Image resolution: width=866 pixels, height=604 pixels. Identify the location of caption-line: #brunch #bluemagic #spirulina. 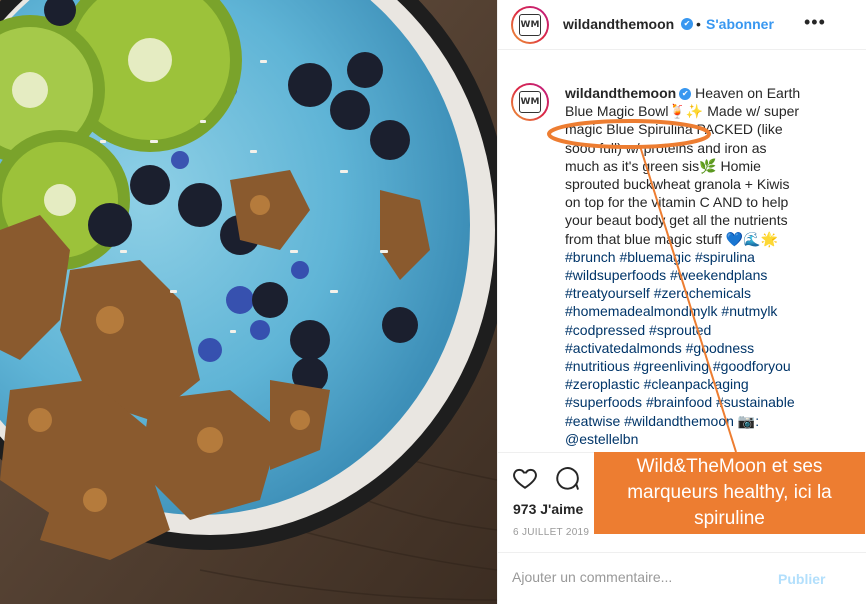
(690, 257).